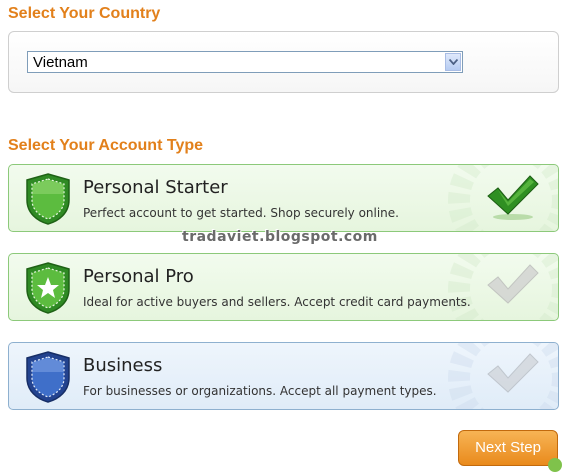 The image size is (565, 474). What do you see at coordinates (155, 187) in the screenshot?
I see `account-option-title: Personal Starter` at bounding box center [155, 187].